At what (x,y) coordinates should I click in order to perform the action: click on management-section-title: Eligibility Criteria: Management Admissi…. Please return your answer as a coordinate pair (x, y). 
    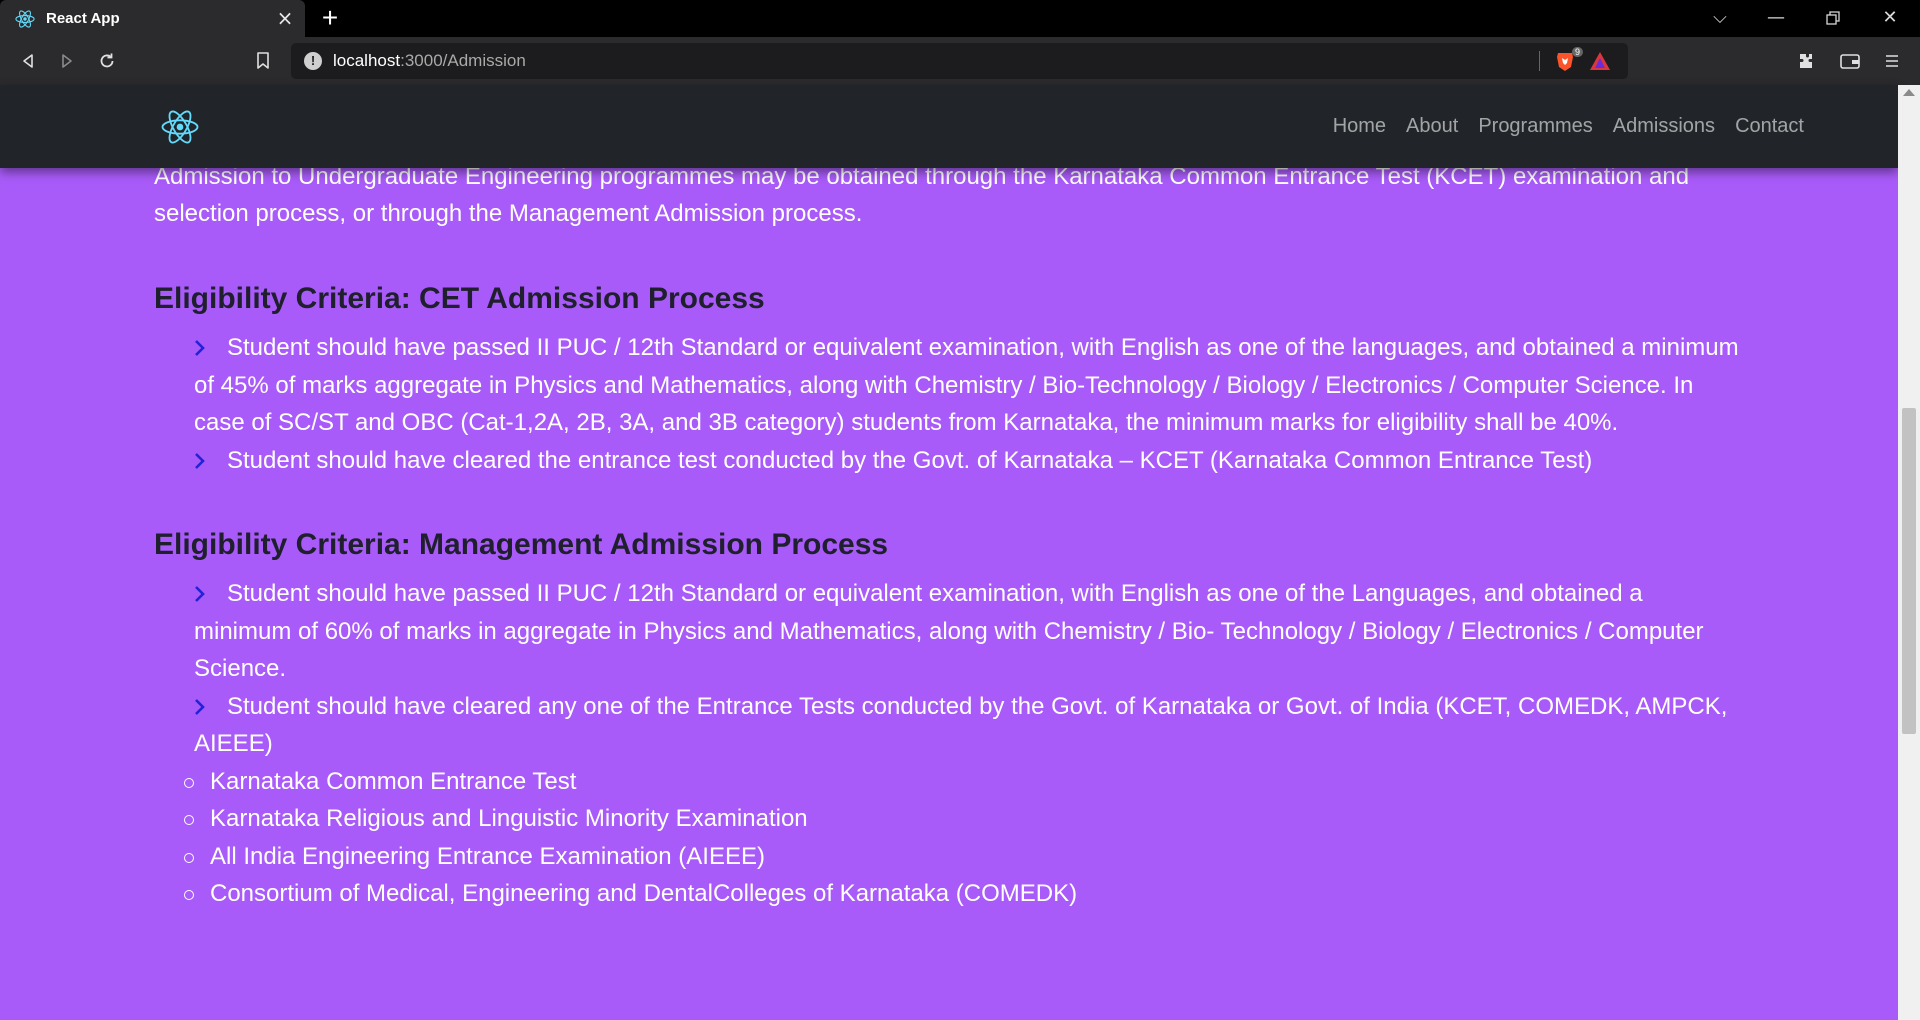
    Looking at the image, I should click on (521, 544).